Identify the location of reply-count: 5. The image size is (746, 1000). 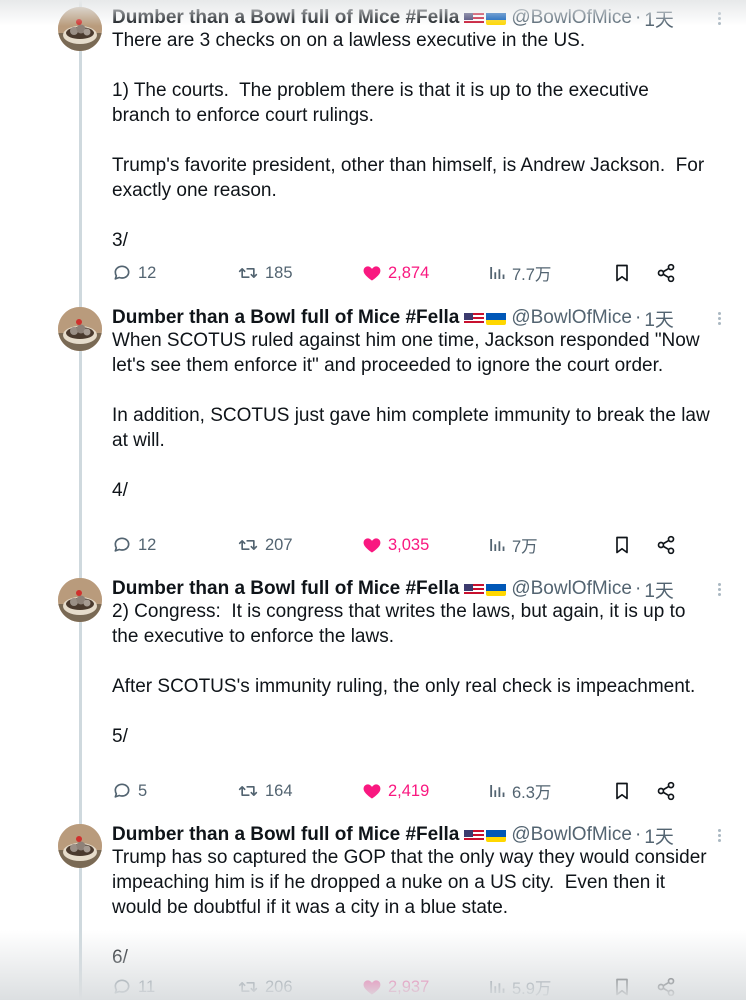
(143, 790).